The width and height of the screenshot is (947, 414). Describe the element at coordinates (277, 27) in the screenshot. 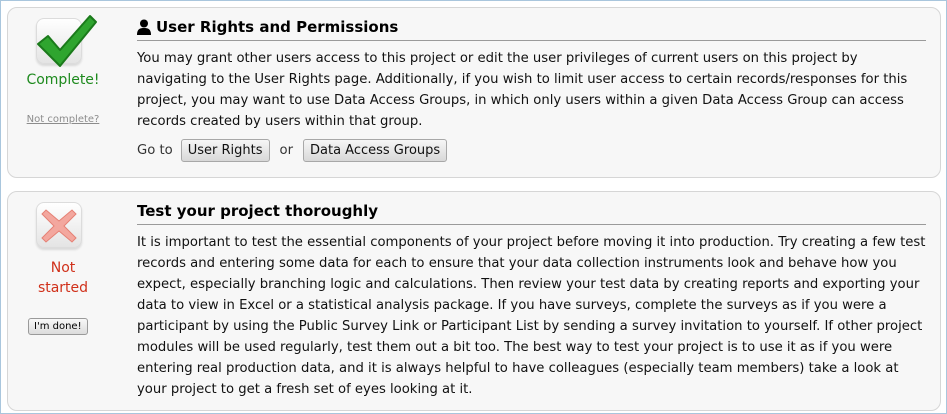

I see `step-title-text: User Rights and Permissions` at that location.